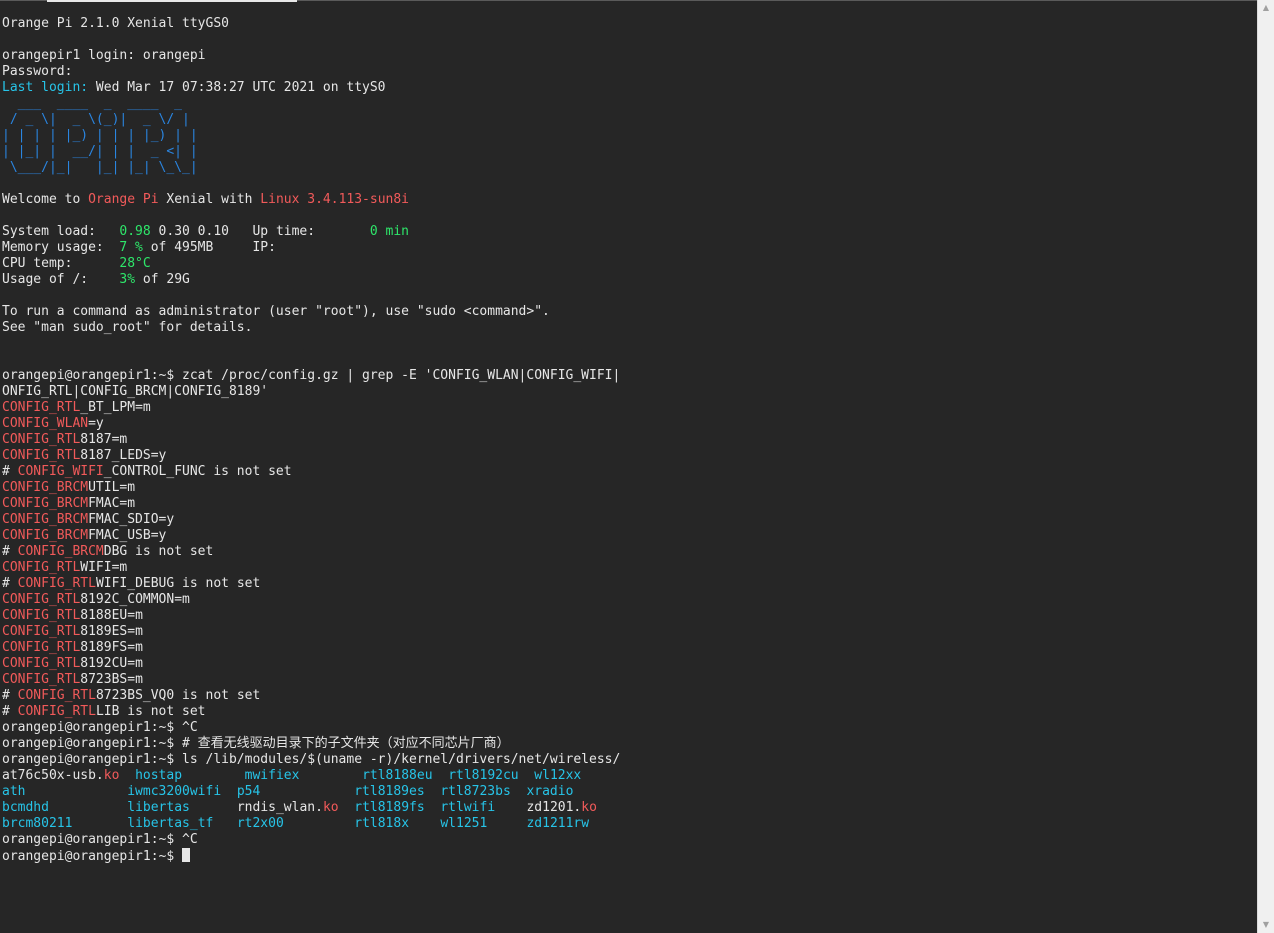 This screenshot has height=933, width=1274. Describe the element at coordinates (629, 136) in the screenshot. I see `terminal-line: | | | | |_) | | | |_) | |` at that location.